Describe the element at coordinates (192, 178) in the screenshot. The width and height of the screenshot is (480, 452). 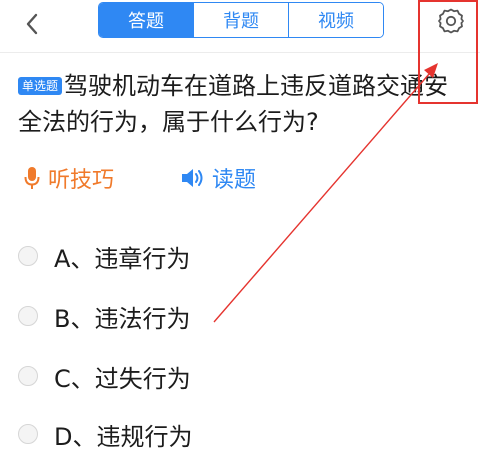
I see `speaker-icon` at that location.